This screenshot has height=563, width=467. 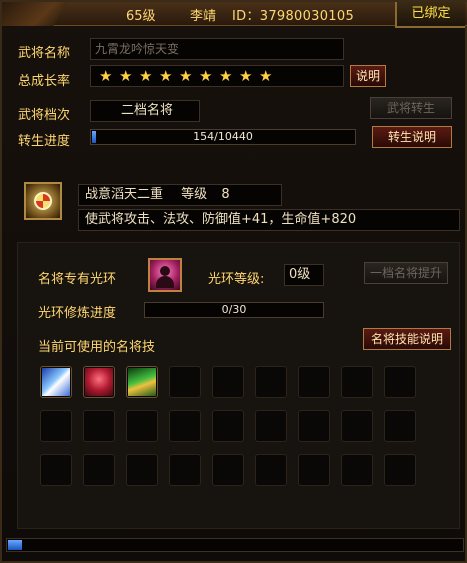 I want to click on aura-refine-text: 0/30, so click(x=234, y=309).